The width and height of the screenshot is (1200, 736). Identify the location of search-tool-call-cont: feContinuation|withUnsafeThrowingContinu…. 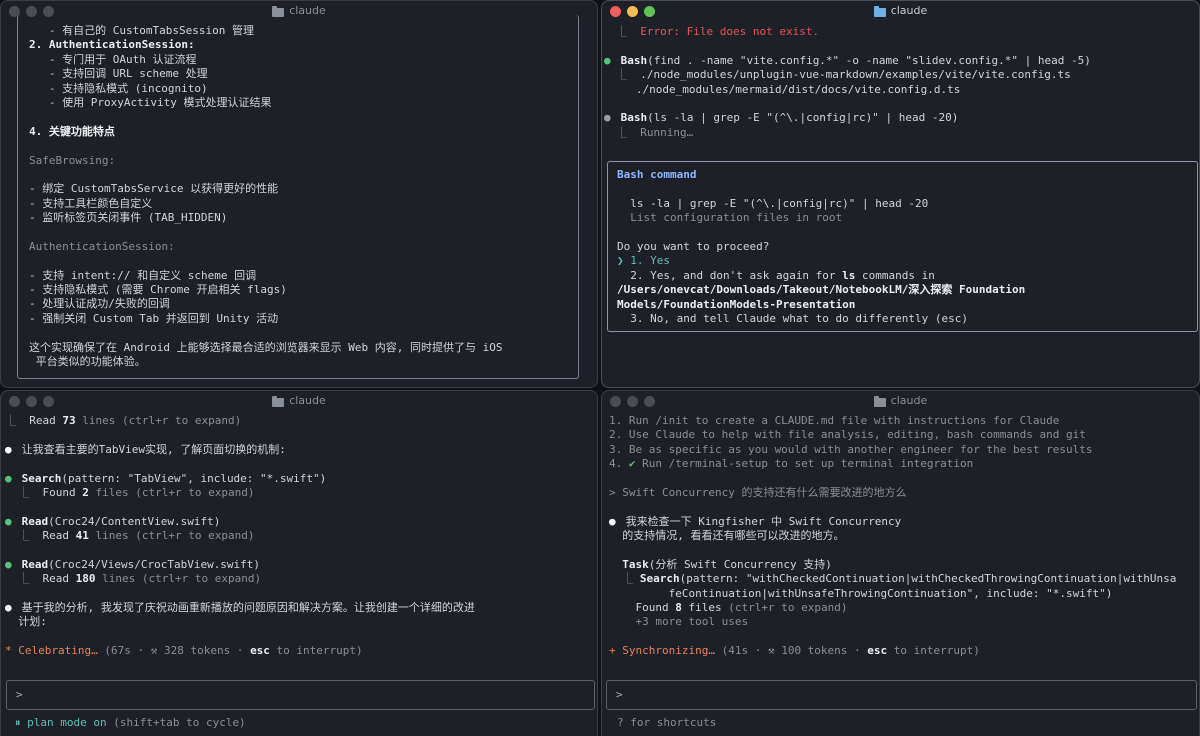
(890, 593).